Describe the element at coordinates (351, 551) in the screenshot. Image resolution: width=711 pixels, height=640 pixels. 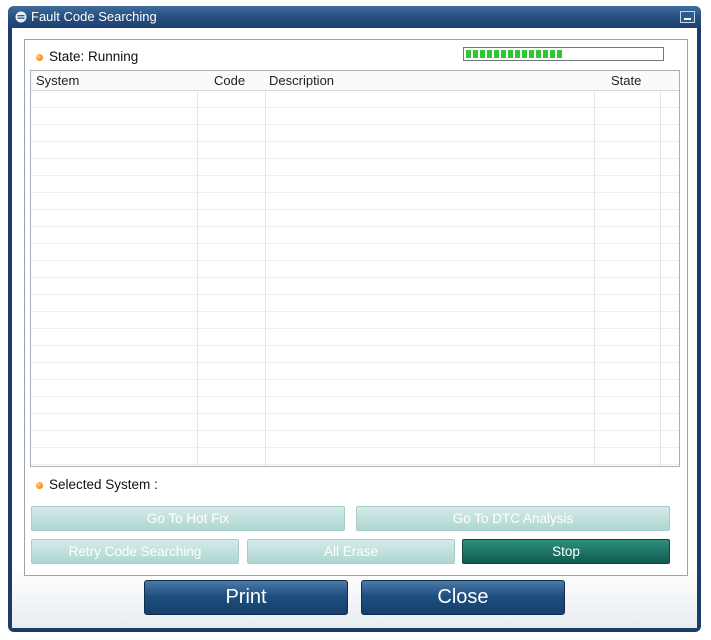
I see `all-erase-button: All Erase` at that location.